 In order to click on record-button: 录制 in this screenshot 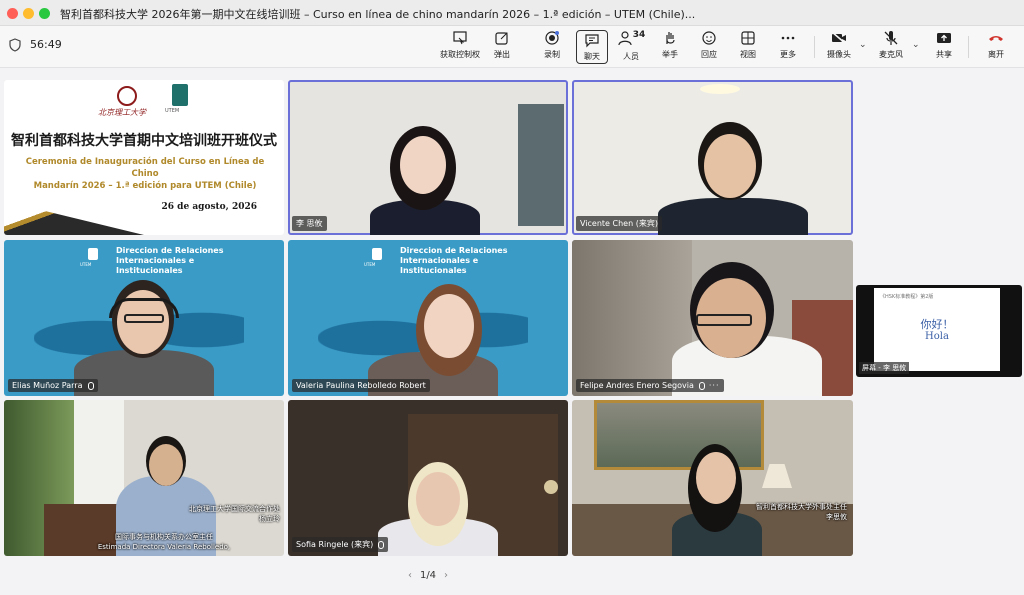, I will do `click(552, 47)`.